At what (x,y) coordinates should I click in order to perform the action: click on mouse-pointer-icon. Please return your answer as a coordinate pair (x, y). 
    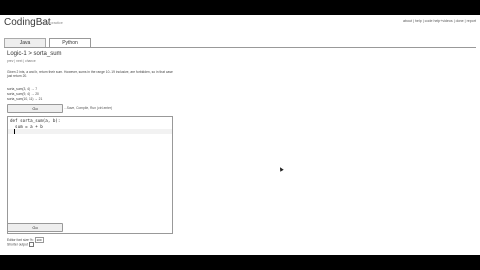
    Looking at the image, I should click on (281, 169).